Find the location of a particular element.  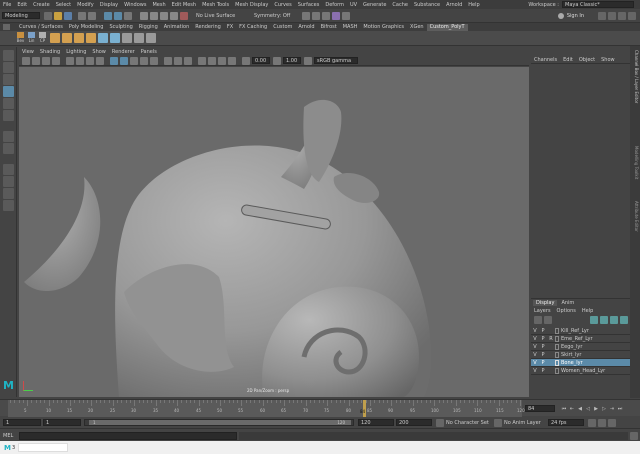

layer-row-selected: V P Bone_lyr is located at coordinates (580, 363).